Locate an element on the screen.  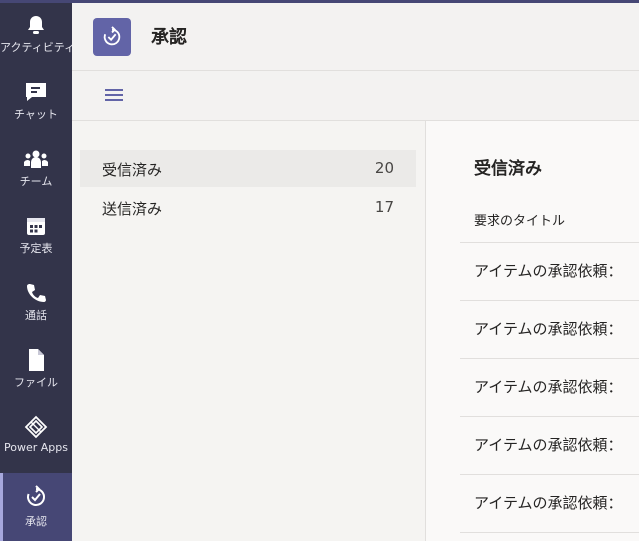
rail-item-files: ファイル is located at coordinates (36, 370).